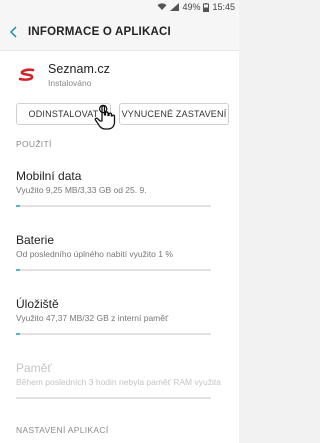 The height and width of the screenshot is (443, 320). I want to click on clock: 15:45, so click(223, 7).